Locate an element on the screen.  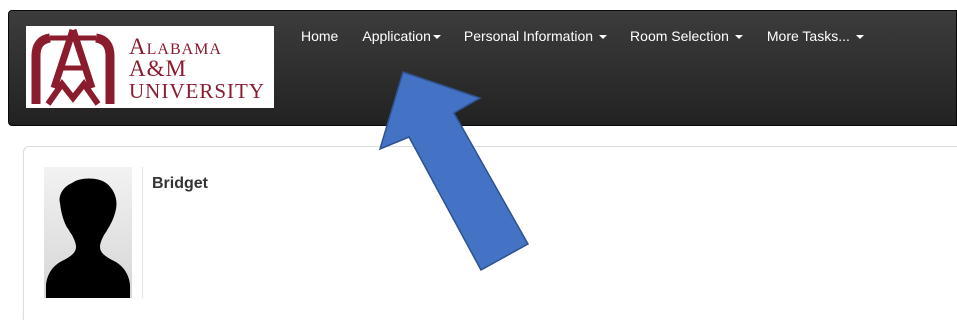
person-silhouette-icon is located at coordinates (88, 238).